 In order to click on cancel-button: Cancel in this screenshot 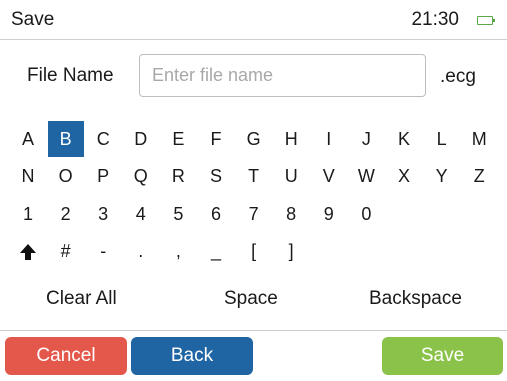, I will do `click(66, 356)`.